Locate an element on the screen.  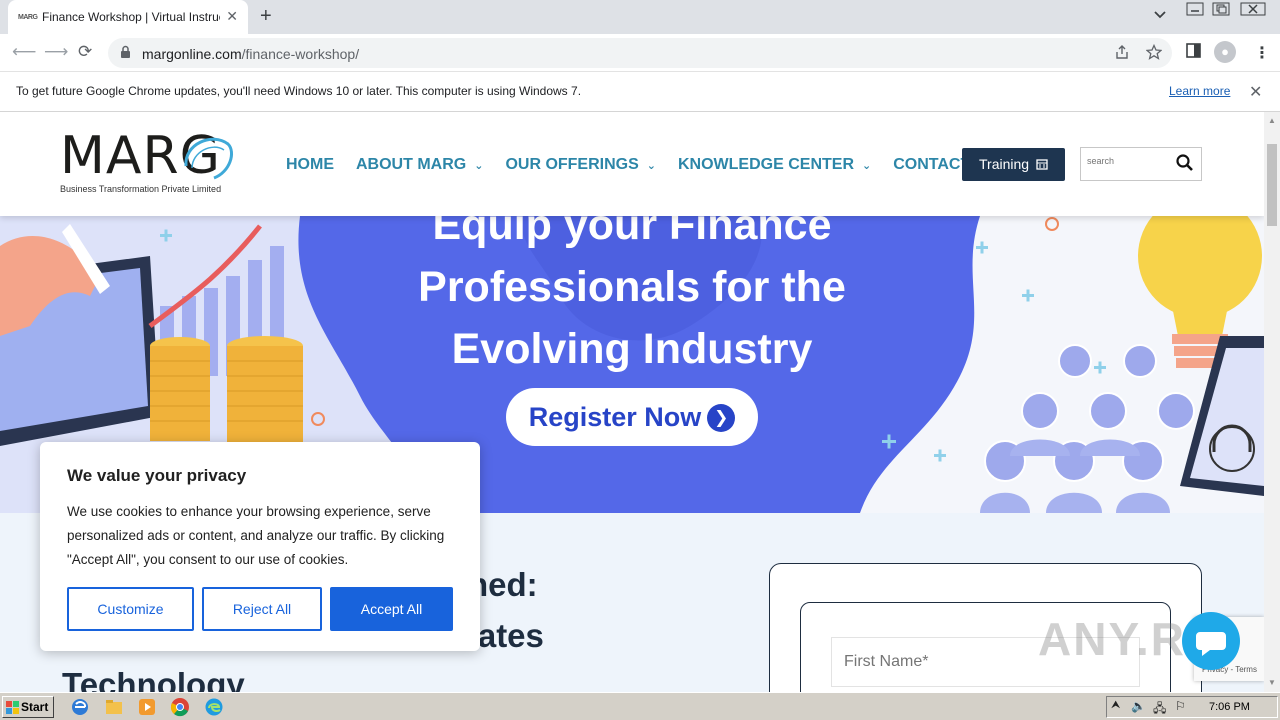
internet-explorer-icon is located at coordinates (80, 707).